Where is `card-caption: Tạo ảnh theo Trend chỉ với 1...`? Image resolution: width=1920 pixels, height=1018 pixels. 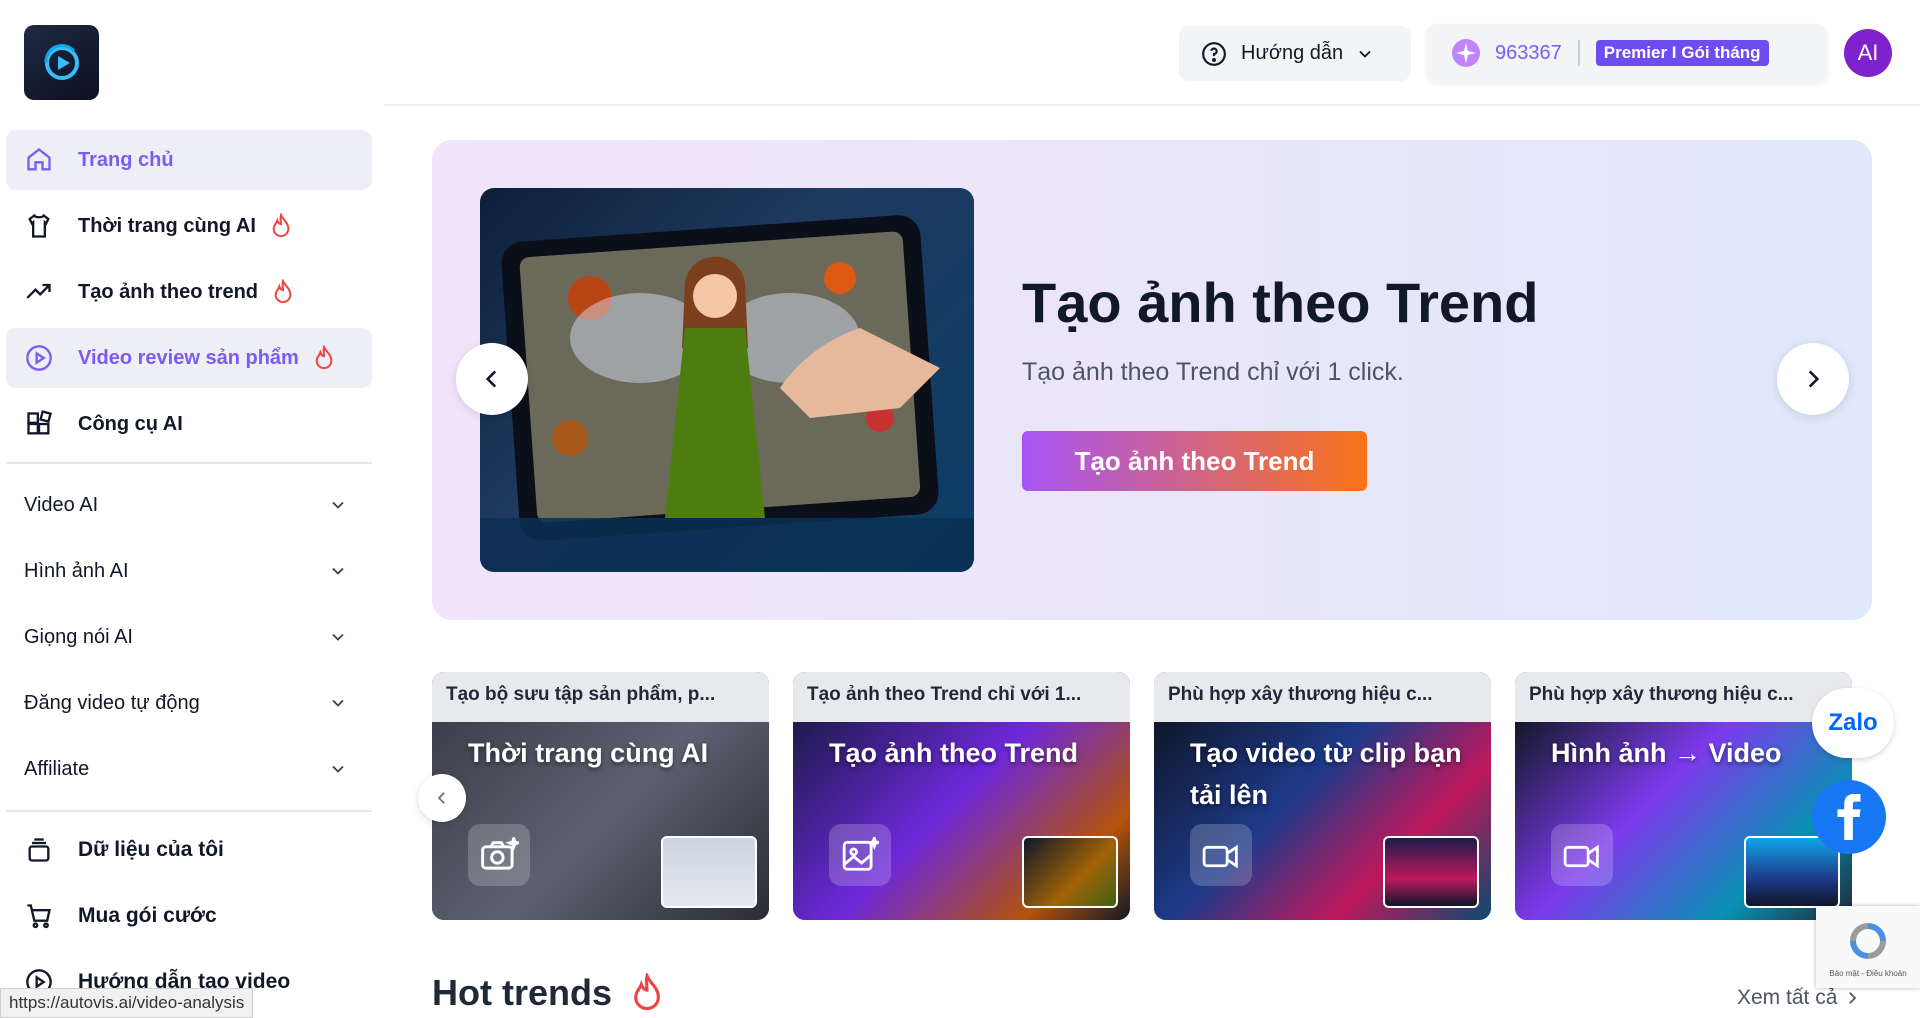 card-caption: Tạo ảnh theo Trend chỉ với 1... is located at coordinates (961, 697).